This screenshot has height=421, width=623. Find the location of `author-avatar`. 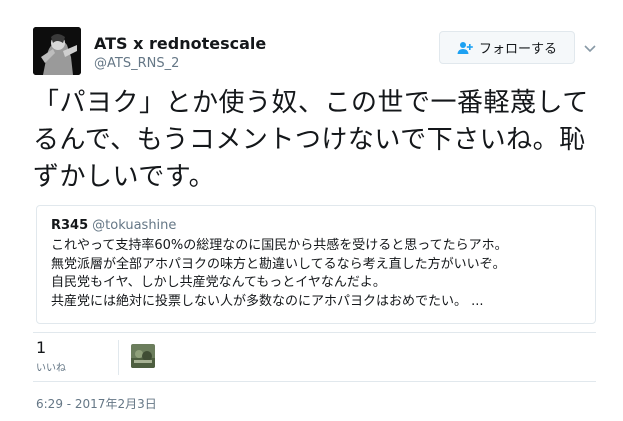

author-avatar is located at coordinates (57, 51).